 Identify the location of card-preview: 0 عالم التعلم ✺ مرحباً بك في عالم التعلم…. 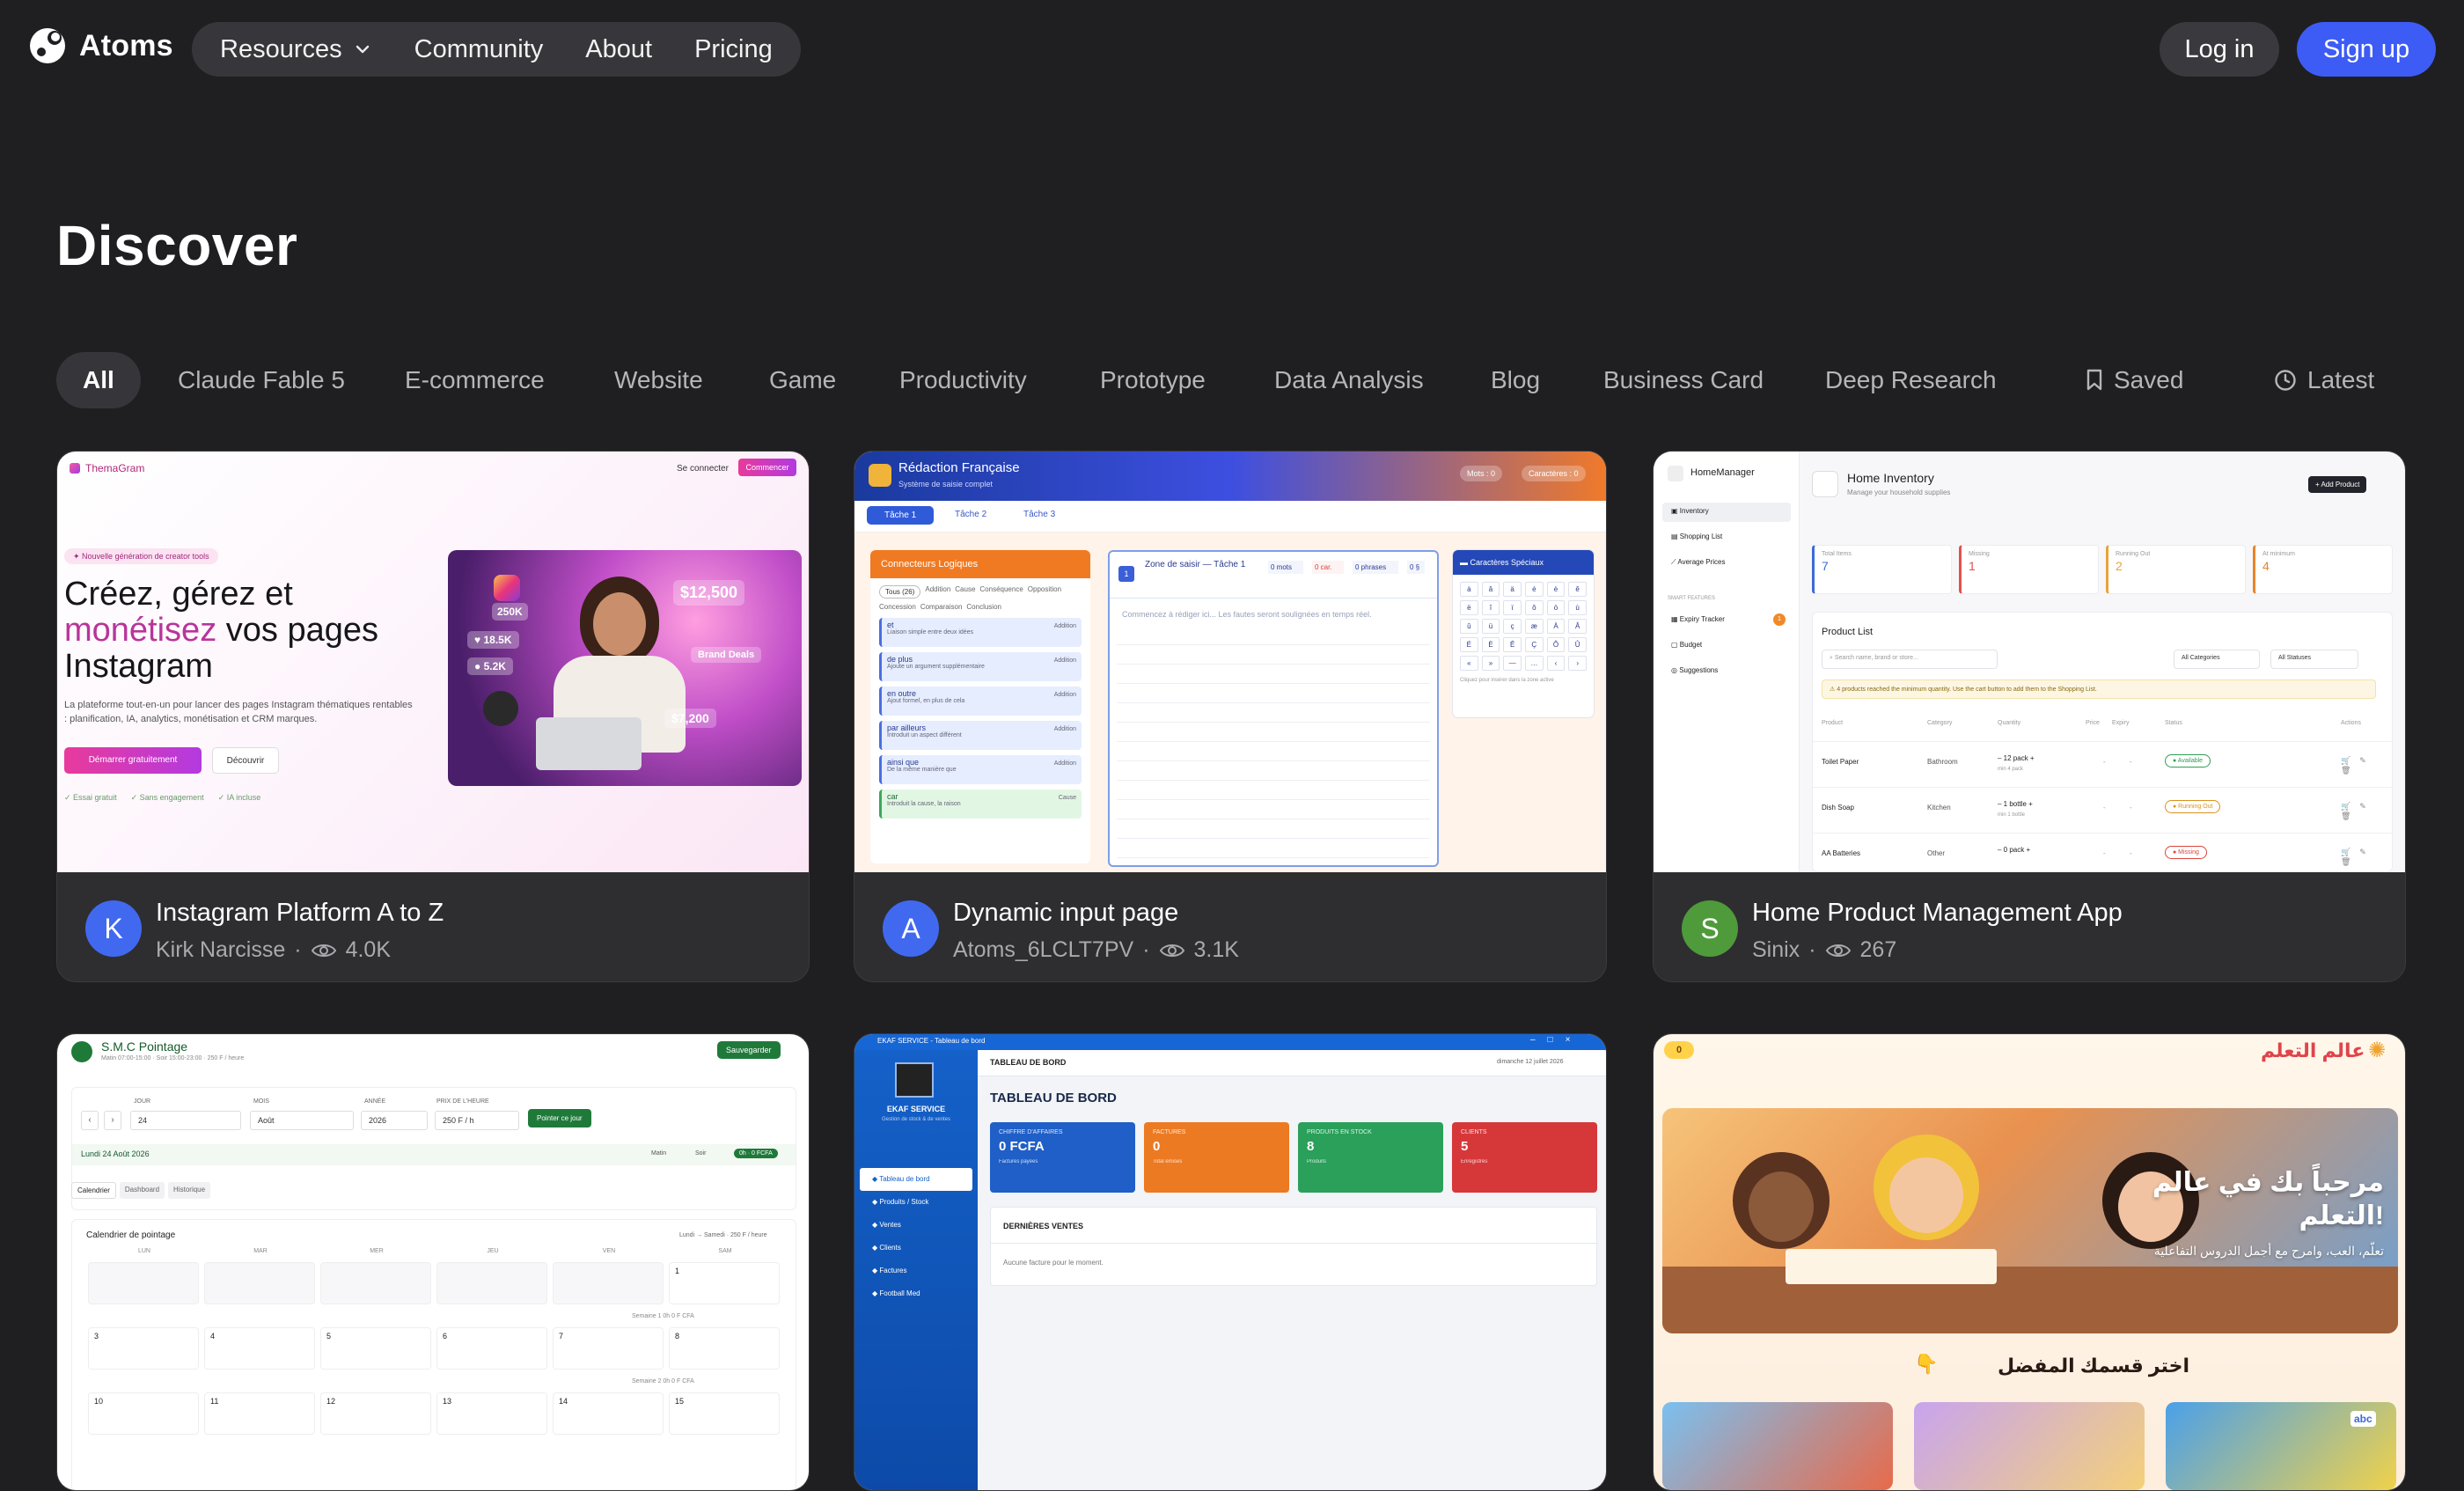
(2029, 1262).